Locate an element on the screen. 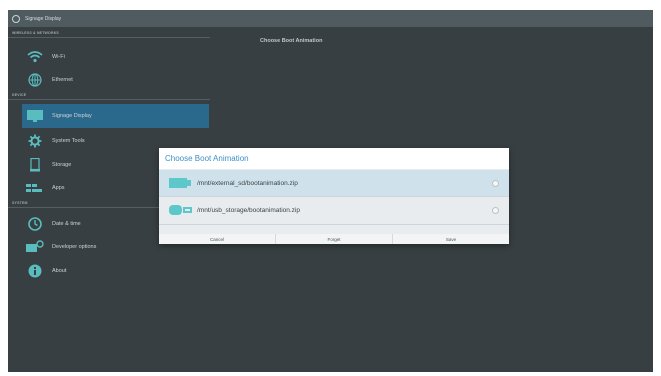  cancel-button: Cancel is located at coordinates (217, 239).